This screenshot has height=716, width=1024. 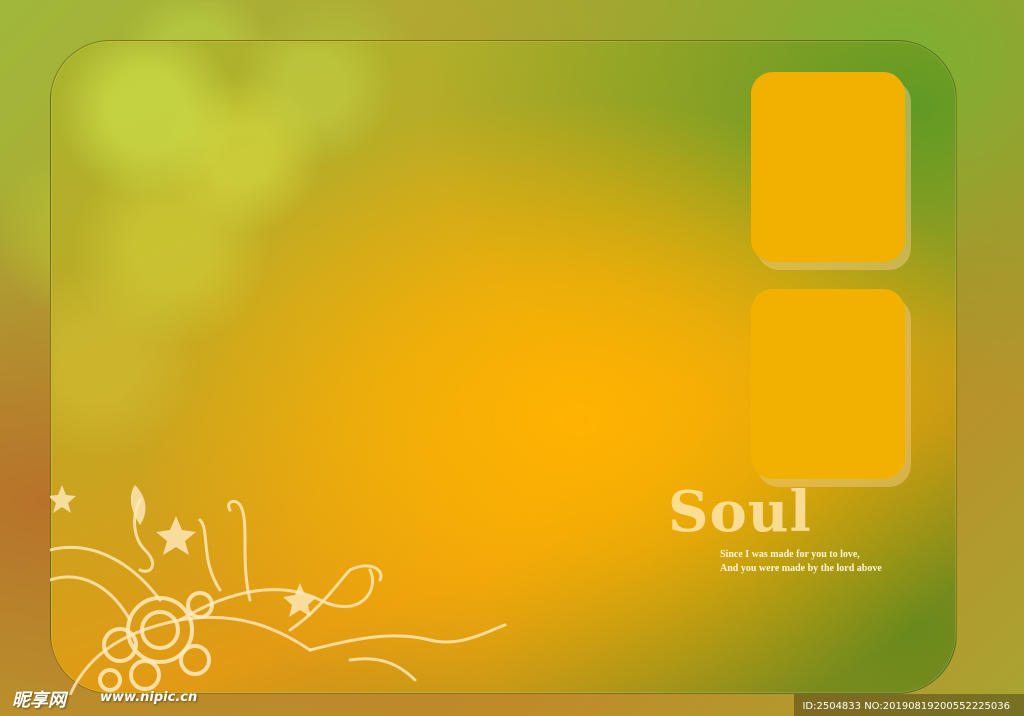 What do you see at coordinates (278, 590) in the screenshot?
I see `floral-ornament` at bounding box center [278, 590].